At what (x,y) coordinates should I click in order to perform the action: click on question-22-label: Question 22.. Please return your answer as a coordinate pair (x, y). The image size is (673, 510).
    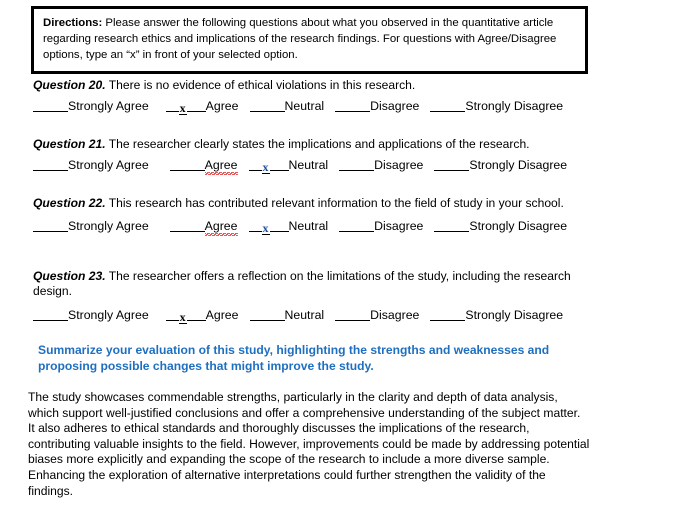
    Looking at the image, I should click on (69, 203).